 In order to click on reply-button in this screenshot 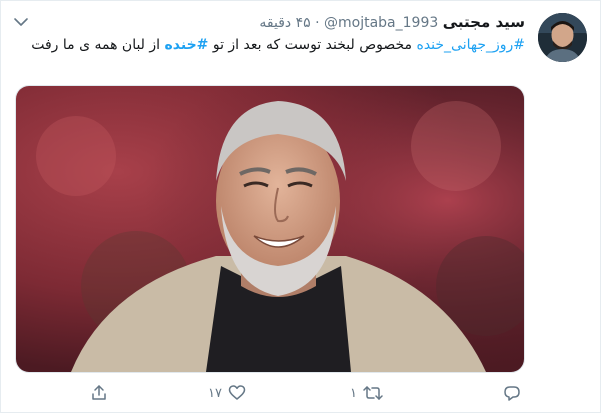, I will do `click(512, 393)`.